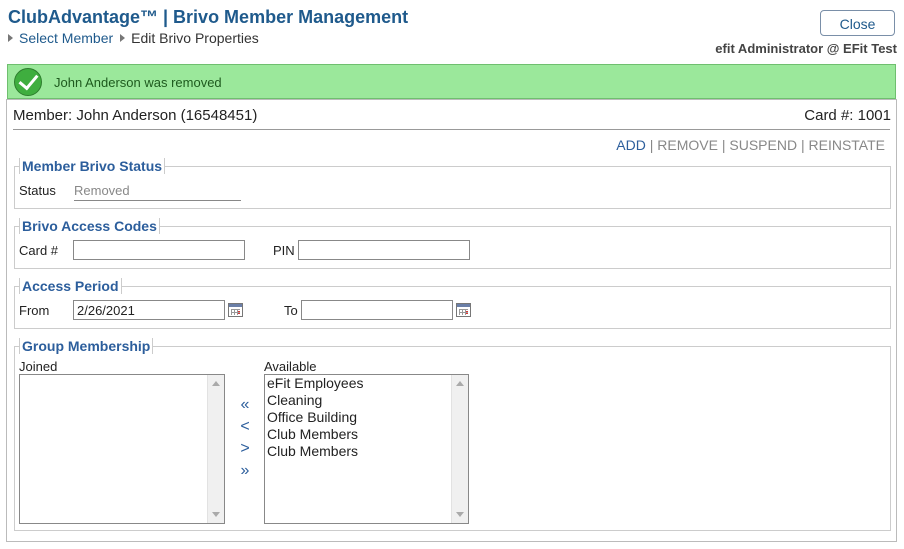  I want to click on member-name: Member: John Anderson (16548451), so click(135, 115).